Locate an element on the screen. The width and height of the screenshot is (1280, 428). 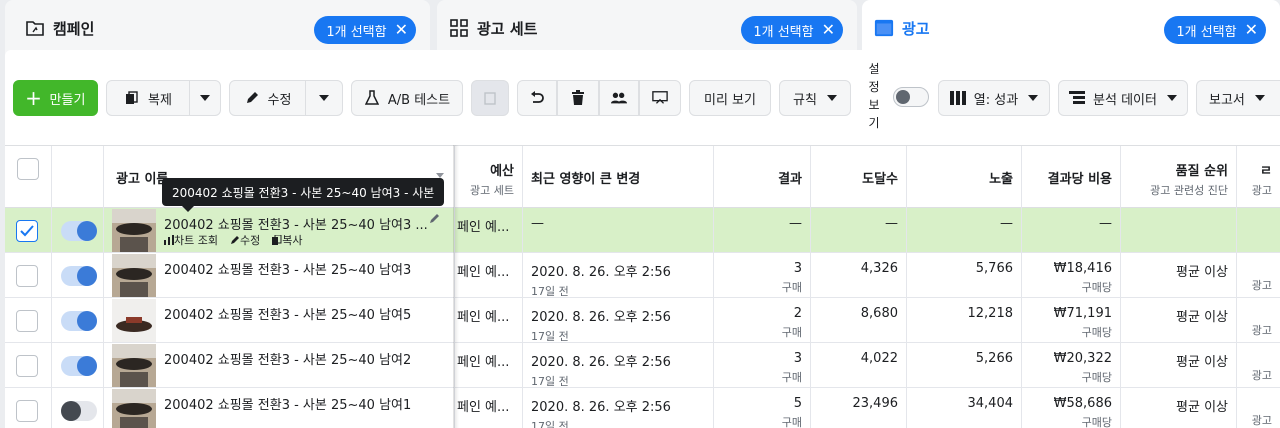
duplicate-button: 복제 is located at coordinates (148, 98).